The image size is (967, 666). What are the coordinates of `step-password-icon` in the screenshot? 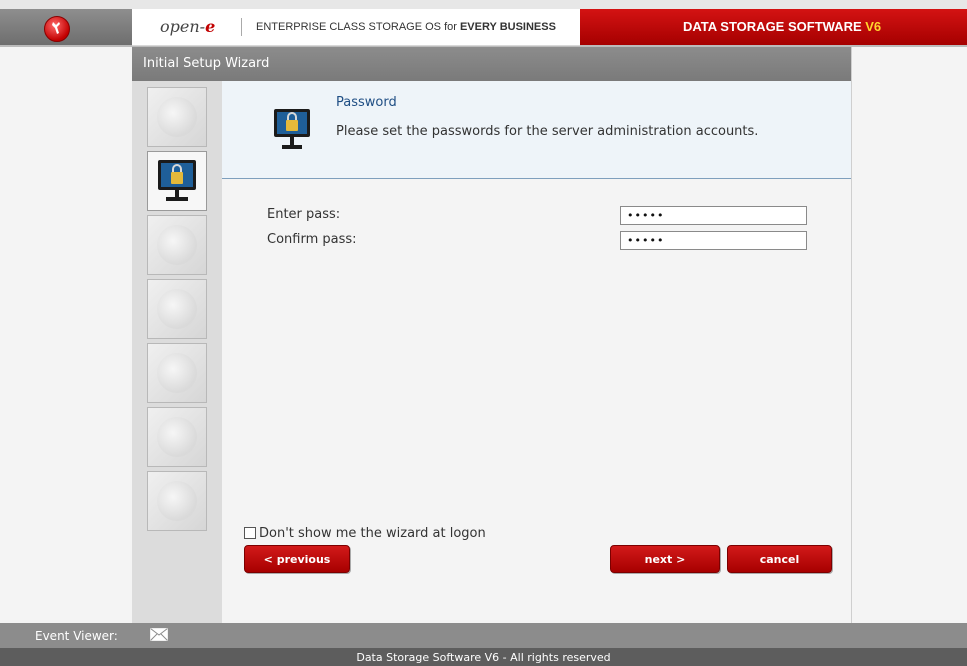 It's located at (177, 181).